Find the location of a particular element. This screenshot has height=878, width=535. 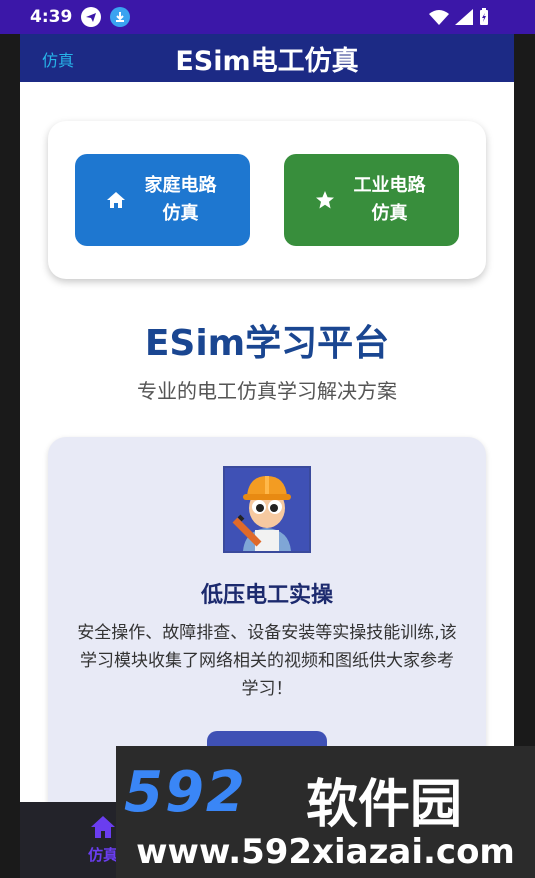

home-circuit-button: 家庭电路 仿真 is located at coordinates (162, 200).